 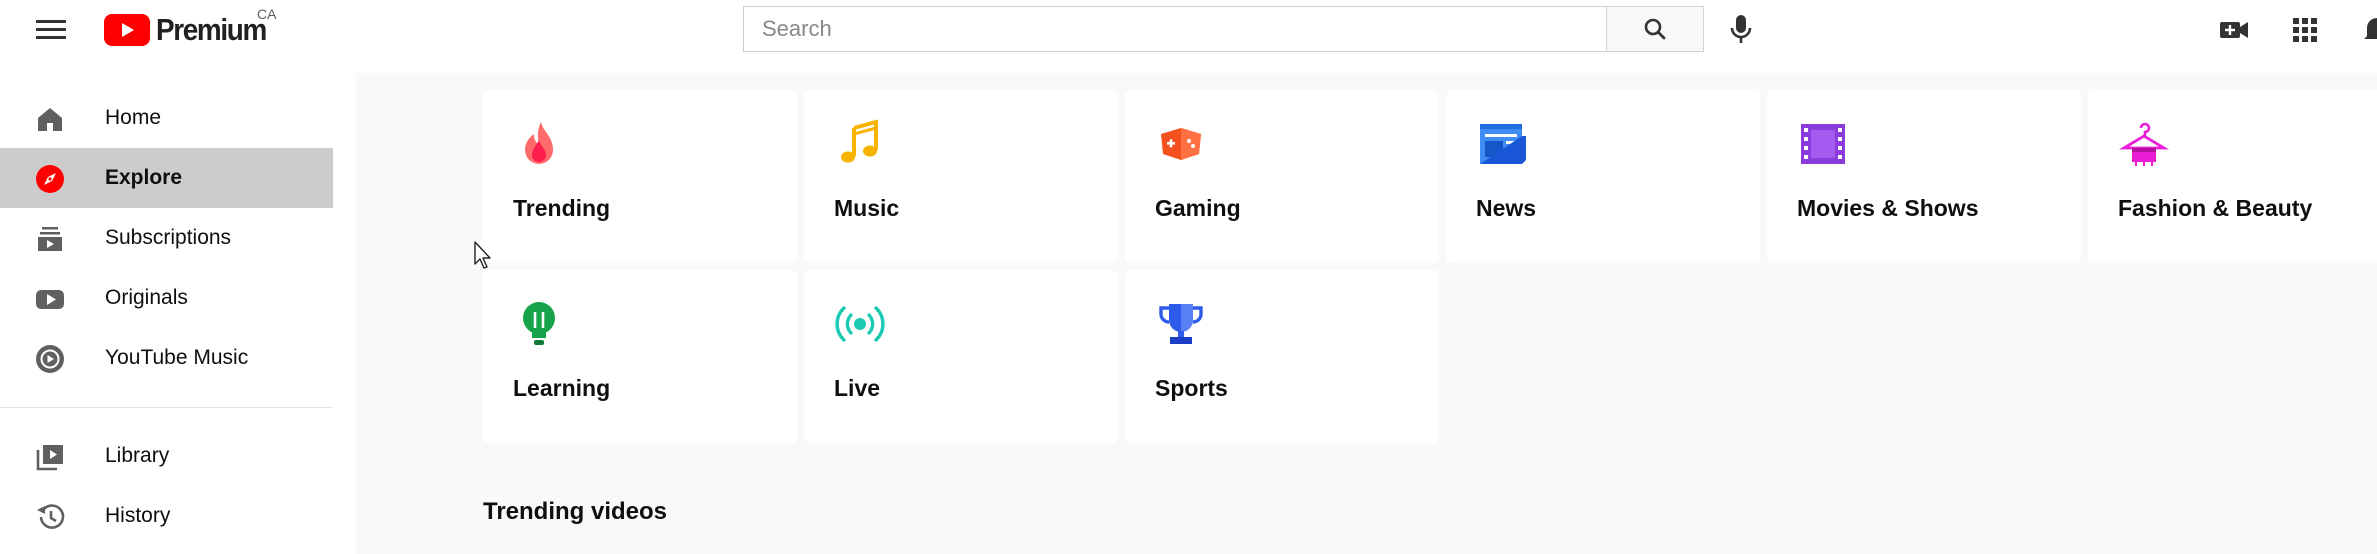 What do you see at coordinates (177, 357) in the screenshot?
I see `sidebar-item-label: YouTube Music` at bounding box center [177, 357].